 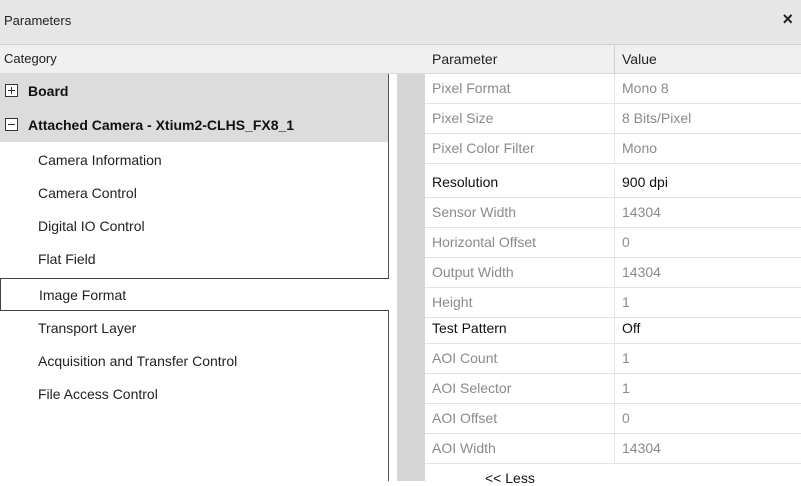 I want to click on param-value: Off, so click(x=631, y=328).